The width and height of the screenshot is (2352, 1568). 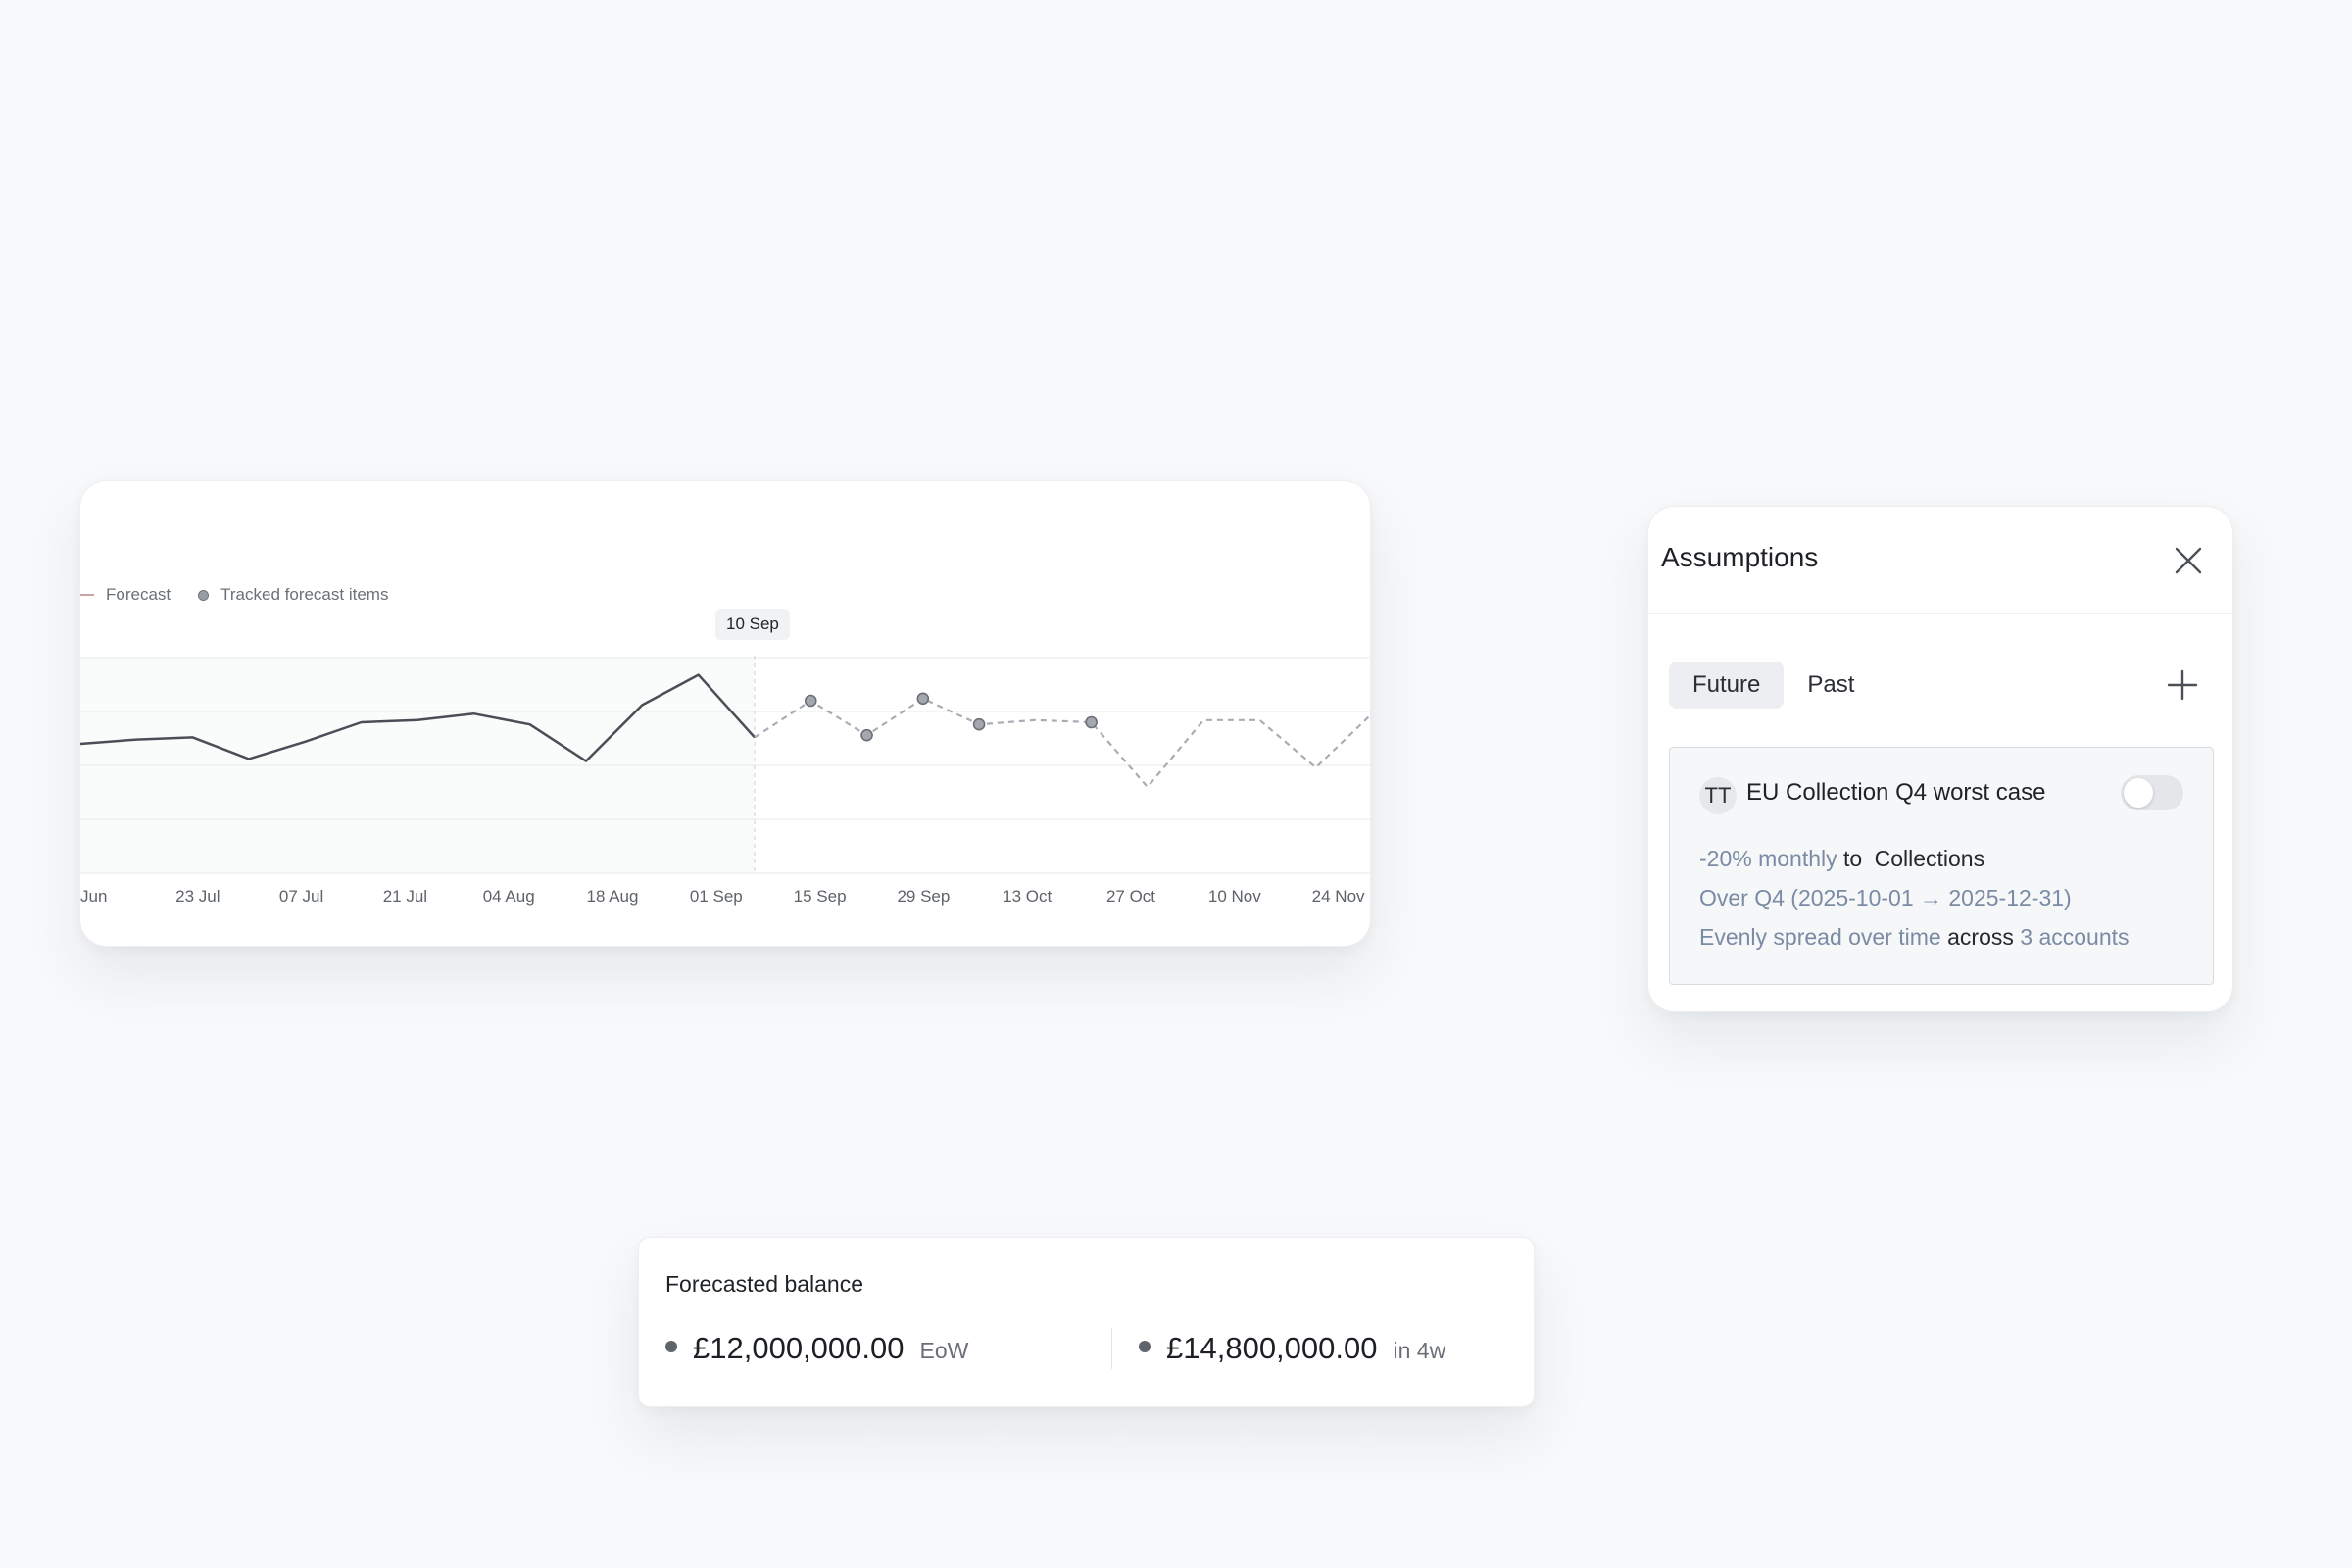 I want to click on avatar: TT, so click(x=1718, y=795).